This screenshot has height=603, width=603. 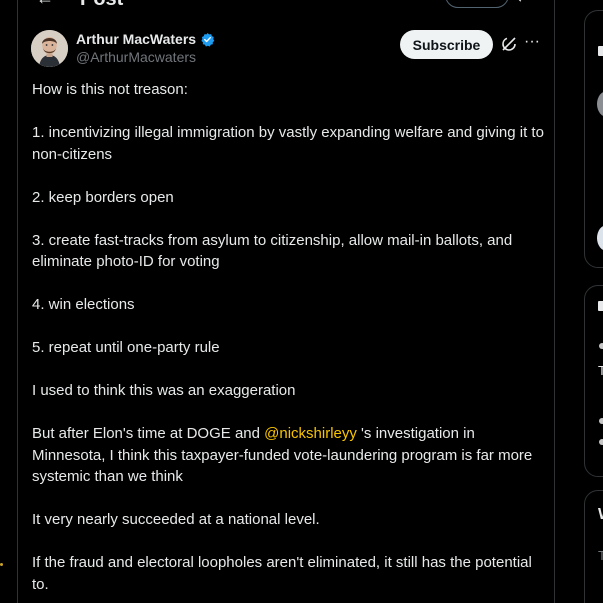 I want to click on author-name: Arthur MacWaters, so click(x=136, y=39).